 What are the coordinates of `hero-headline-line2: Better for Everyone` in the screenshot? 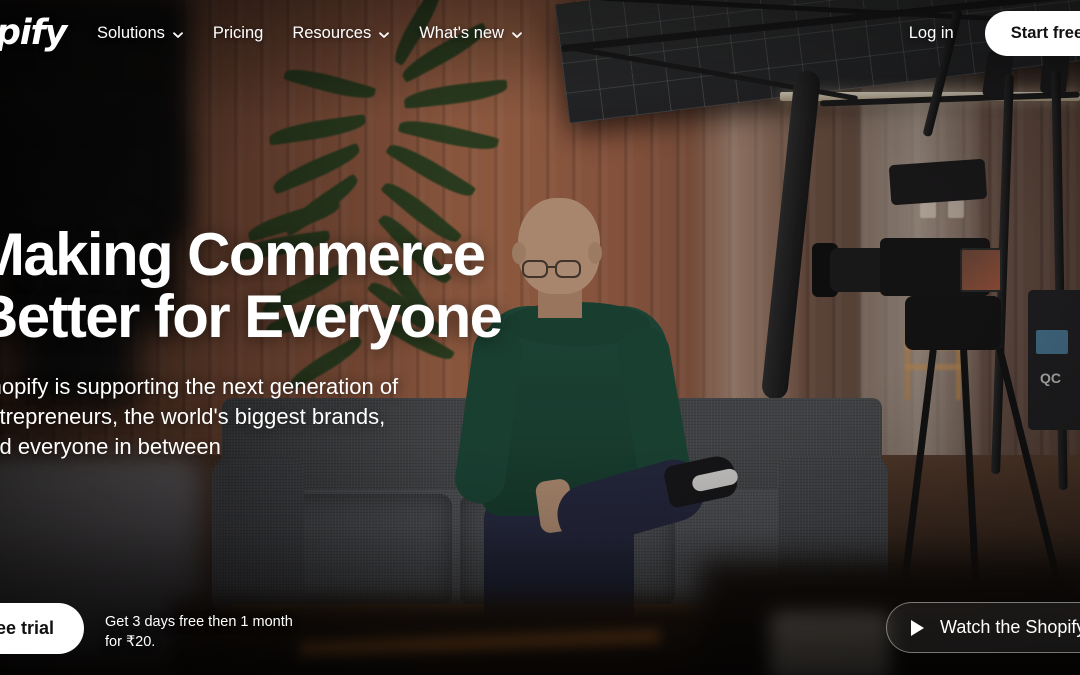 It's located at (251, 316).